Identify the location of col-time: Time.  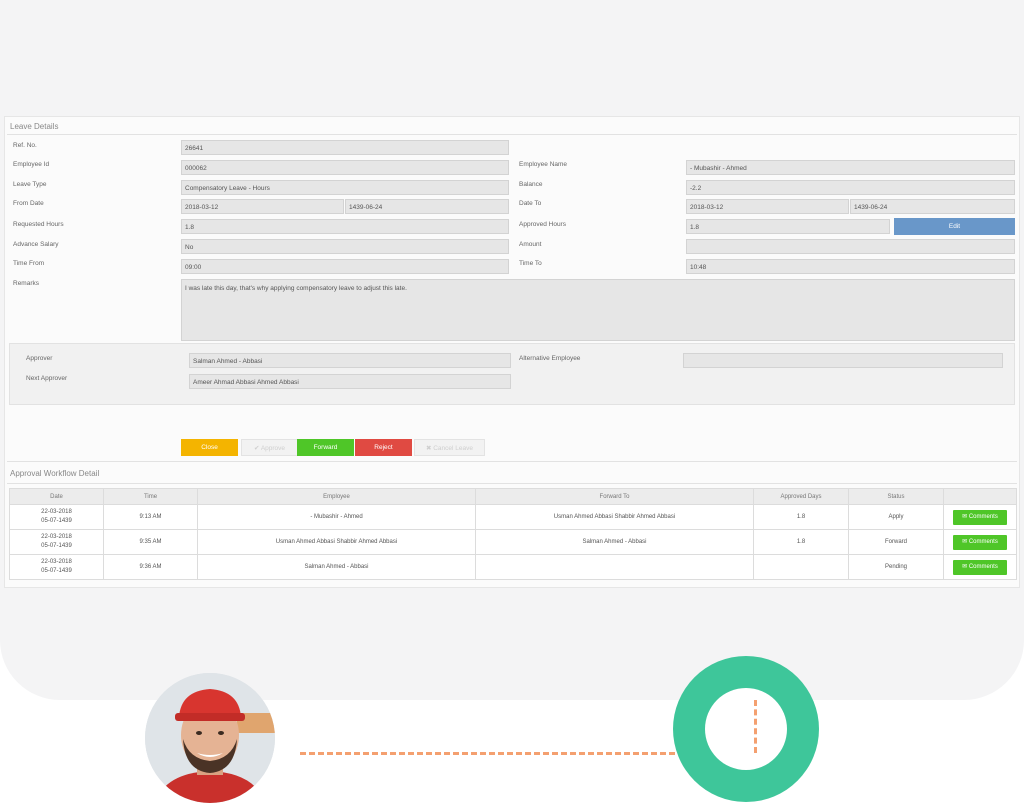
(150, 496).